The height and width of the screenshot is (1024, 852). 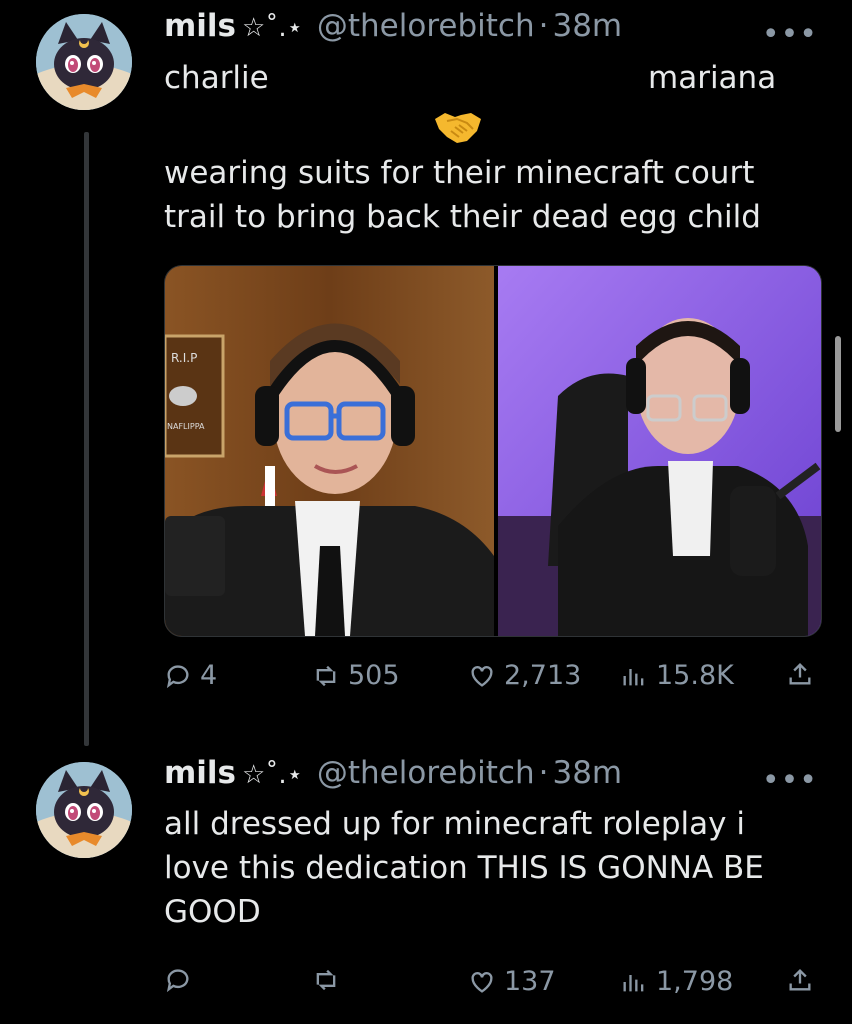 I want to click on views-button: 15.8K, so click(x=677, y=675).